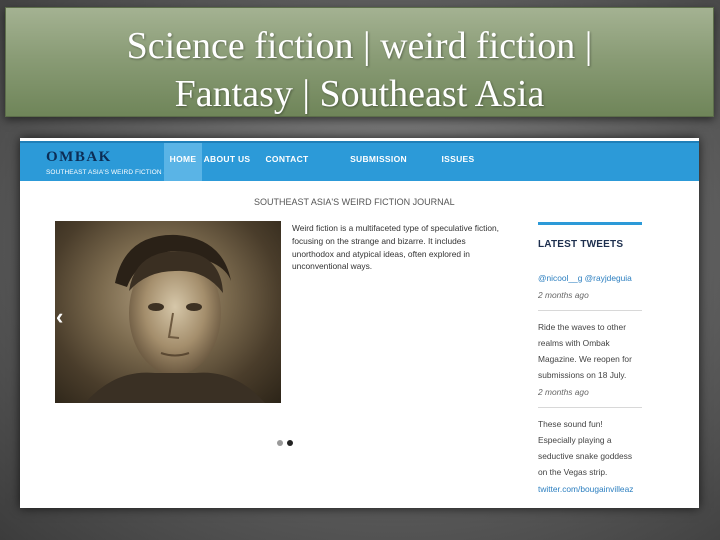 Image resolution: width=720 pixels, height=540 pixels. I want to click on tweet-2-line: realms with Ombak, so click(574, 343).